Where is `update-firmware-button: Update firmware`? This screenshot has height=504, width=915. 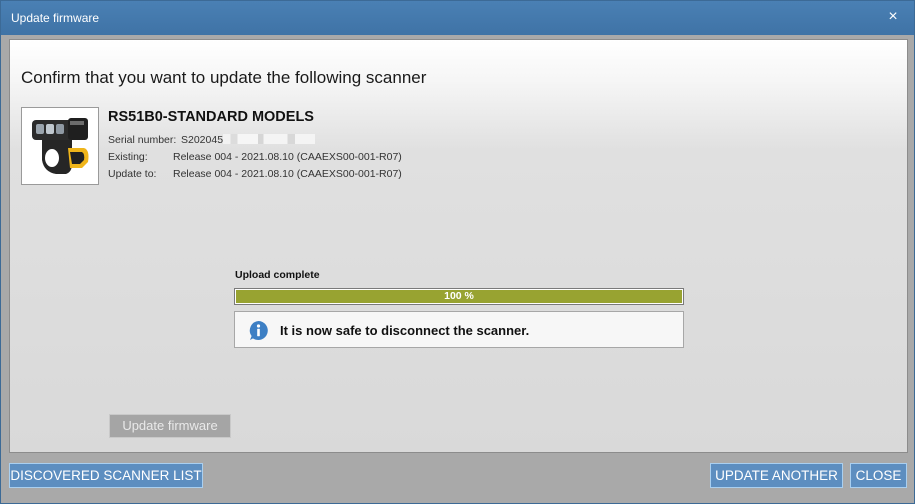
update-firmware-button: Update firmware is located at coordinates (170, 426).